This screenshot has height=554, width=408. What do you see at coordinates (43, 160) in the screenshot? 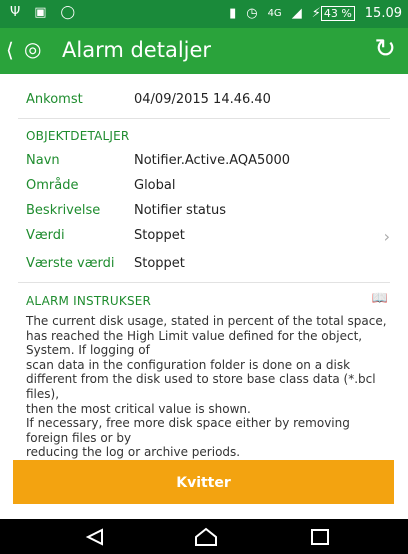
I see `detail-label: Navn` at bounding box center [43, 160].